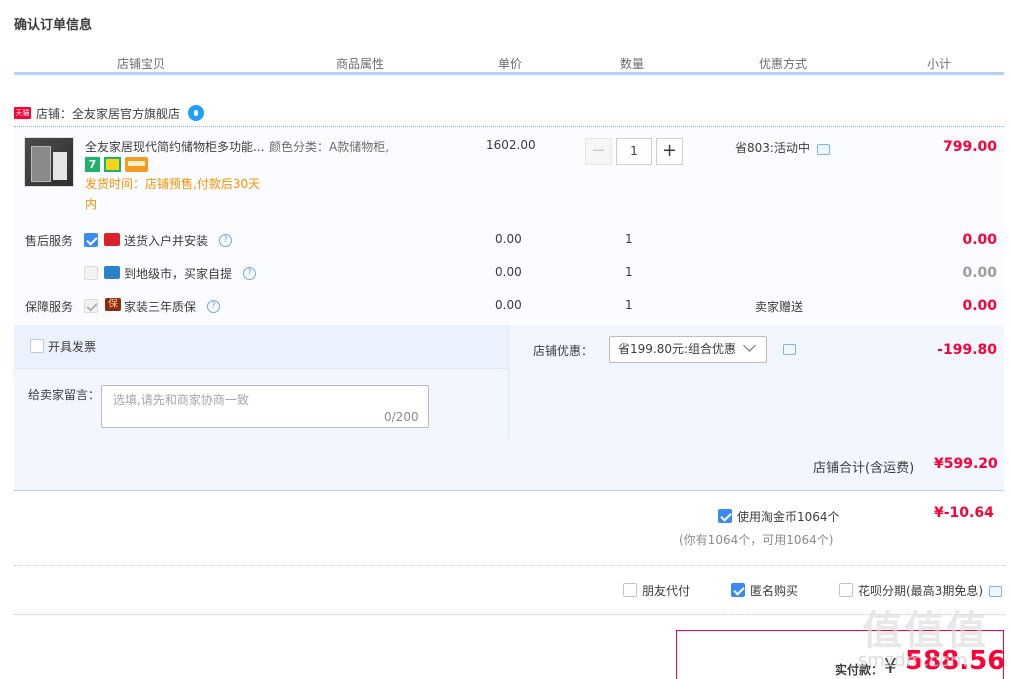 The image size is (1011, 679). What do you see at coordinates (666, 591) in the screenshot?
I see `friend-pay-label: 朋友代付` at bounding box center [666, 591].